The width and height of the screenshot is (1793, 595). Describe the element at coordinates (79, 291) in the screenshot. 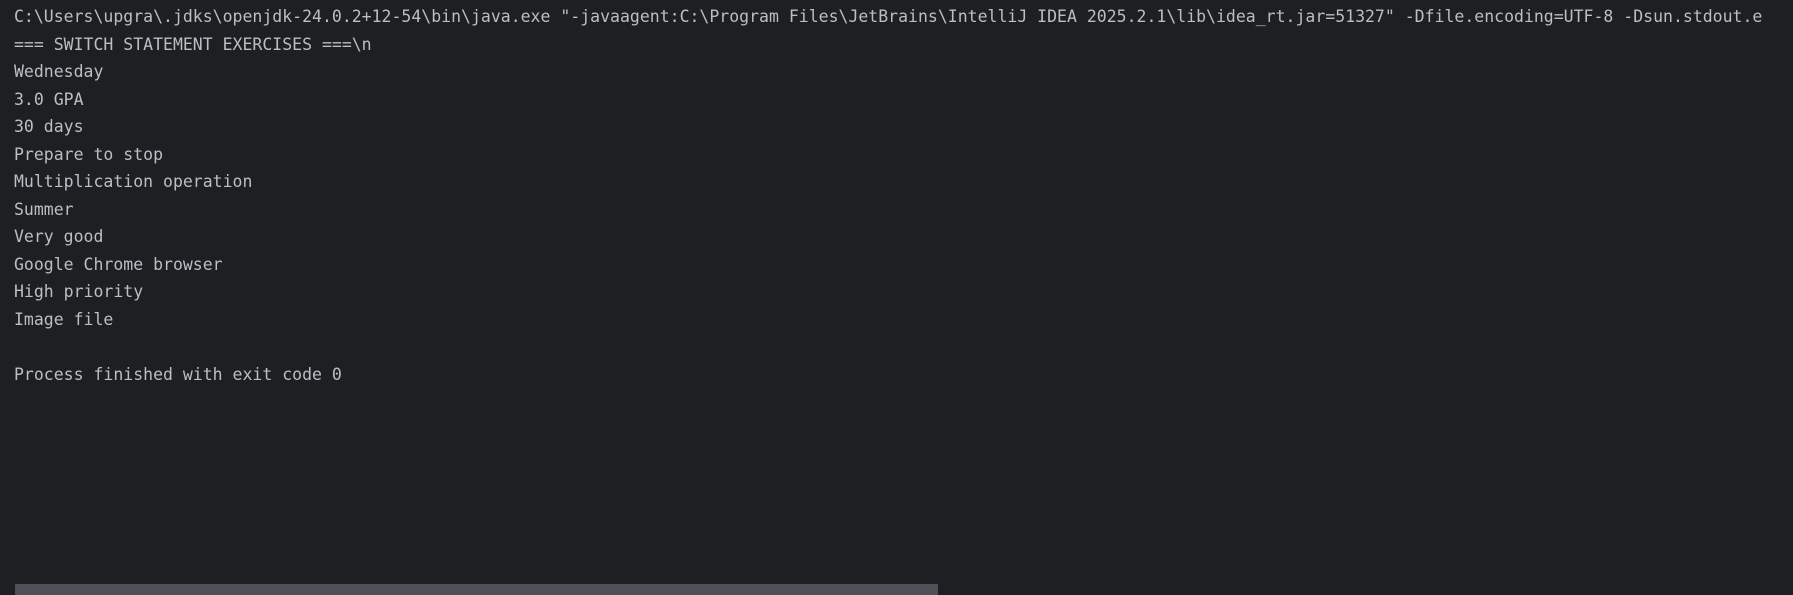

I see `output-line: High priority` at that location.